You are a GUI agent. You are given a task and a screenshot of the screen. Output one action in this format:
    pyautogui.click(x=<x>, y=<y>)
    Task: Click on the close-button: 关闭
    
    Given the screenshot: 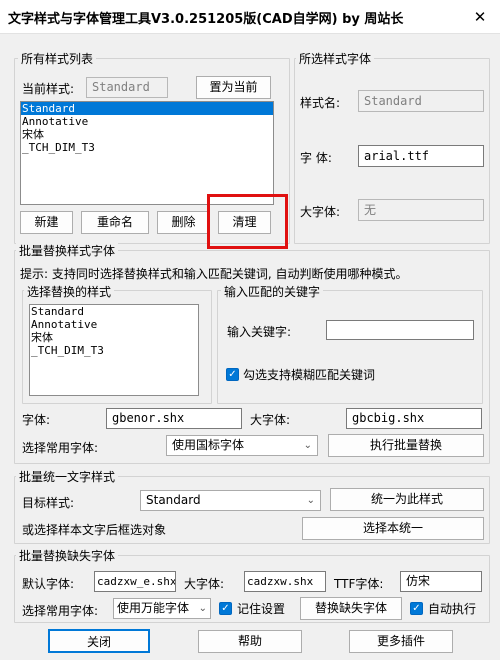 What is the action you would take?
    pyautogui.click(x=99, y=641)
    